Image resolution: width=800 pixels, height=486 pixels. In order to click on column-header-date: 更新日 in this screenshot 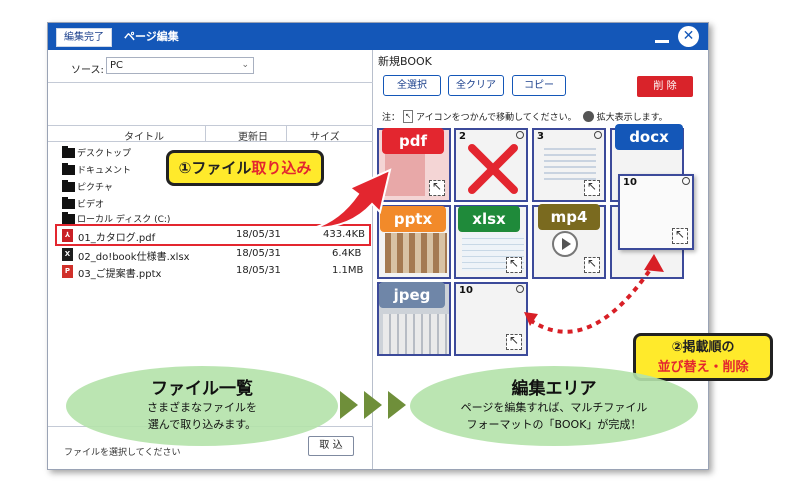, I will do `click(253, 135)`.